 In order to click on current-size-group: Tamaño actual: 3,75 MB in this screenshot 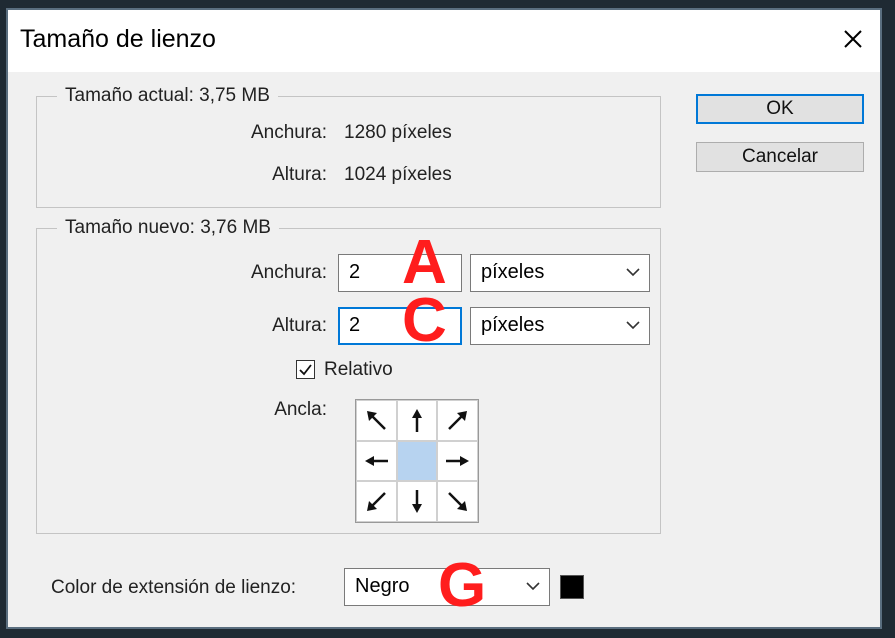, I will do `click(348, 146)`.